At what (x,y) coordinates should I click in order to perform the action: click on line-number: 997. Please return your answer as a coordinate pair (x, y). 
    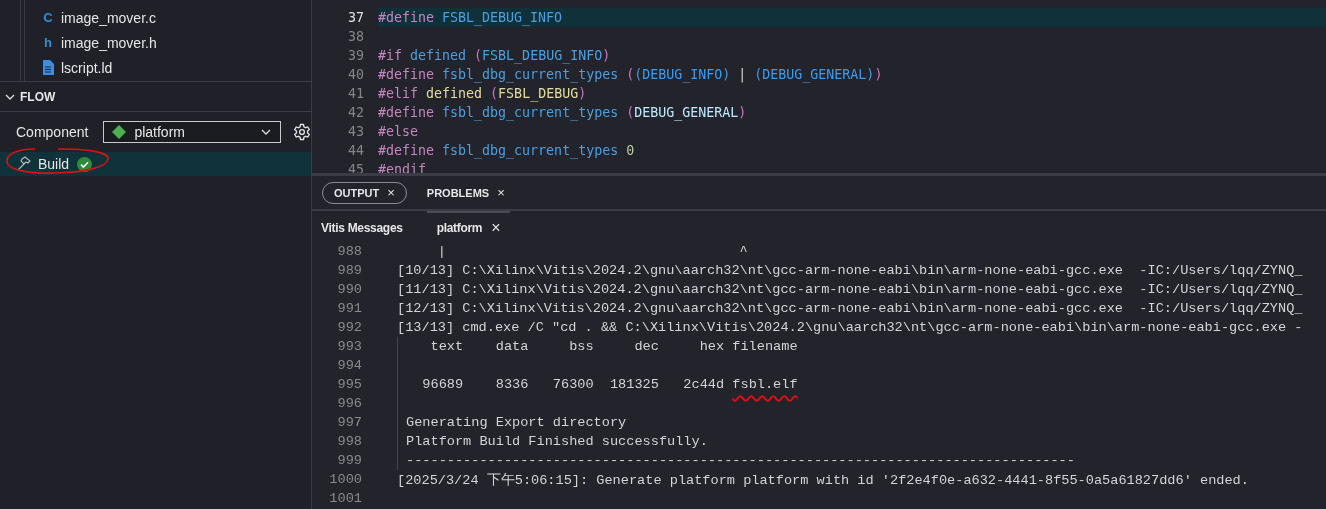
    Looking at the image, I should click on (349, 422).